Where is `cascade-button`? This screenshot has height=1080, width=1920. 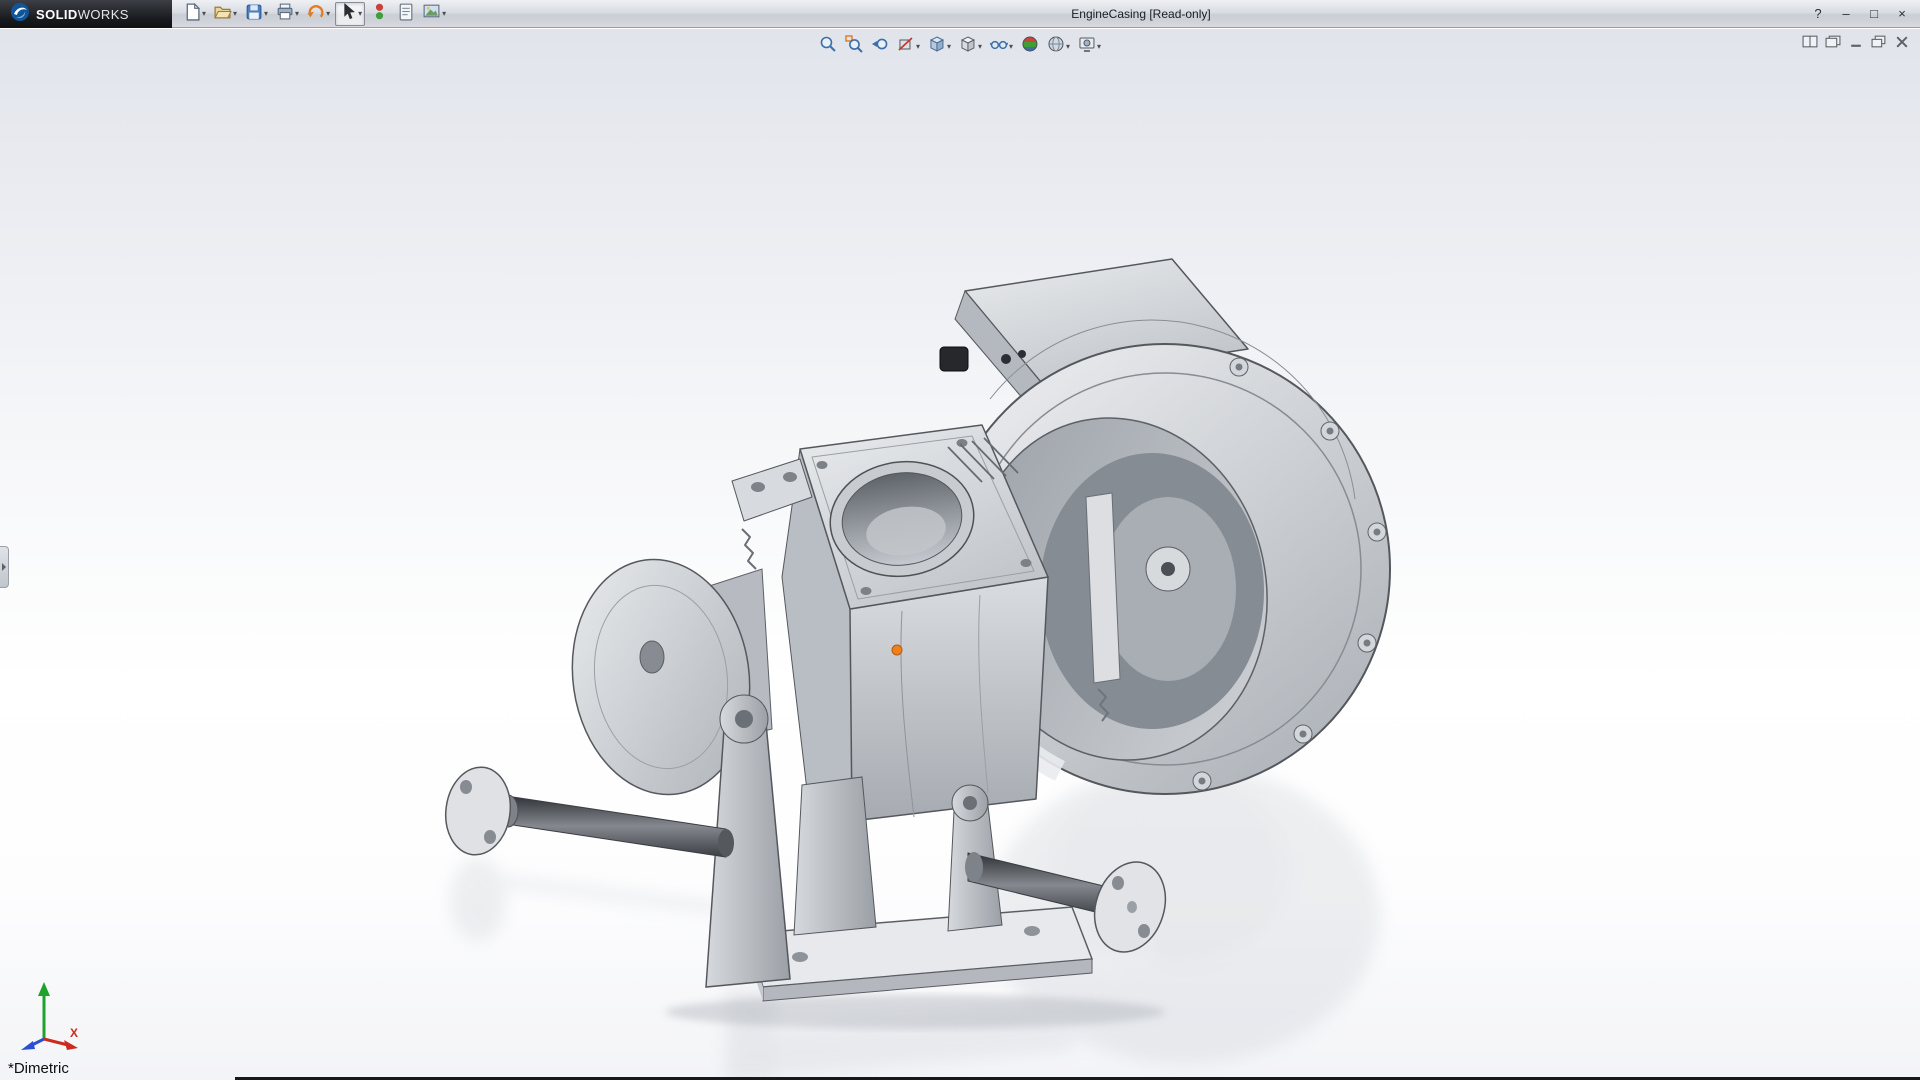 cascade-button is located at coordinates (1833, 44).